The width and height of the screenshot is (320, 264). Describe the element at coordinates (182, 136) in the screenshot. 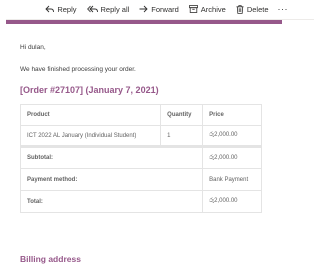

I see `quantity-cell: 1` at that location.